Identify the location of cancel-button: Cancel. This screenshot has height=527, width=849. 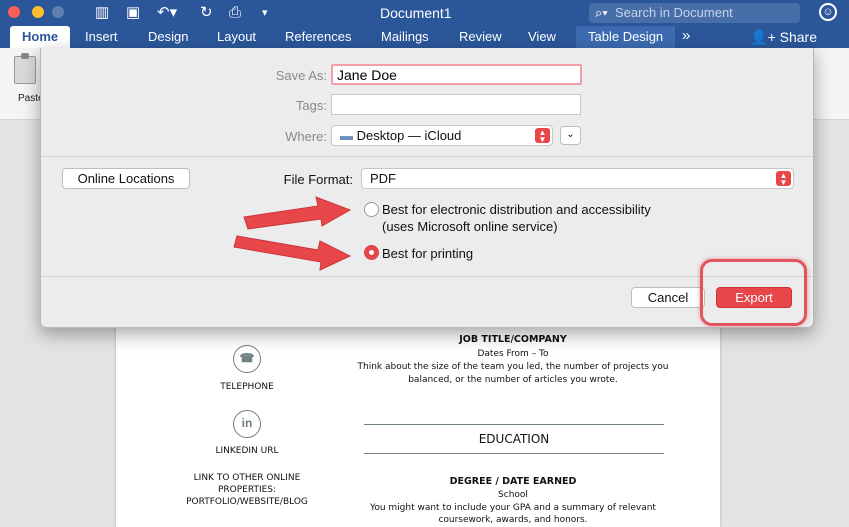
(668, 297).